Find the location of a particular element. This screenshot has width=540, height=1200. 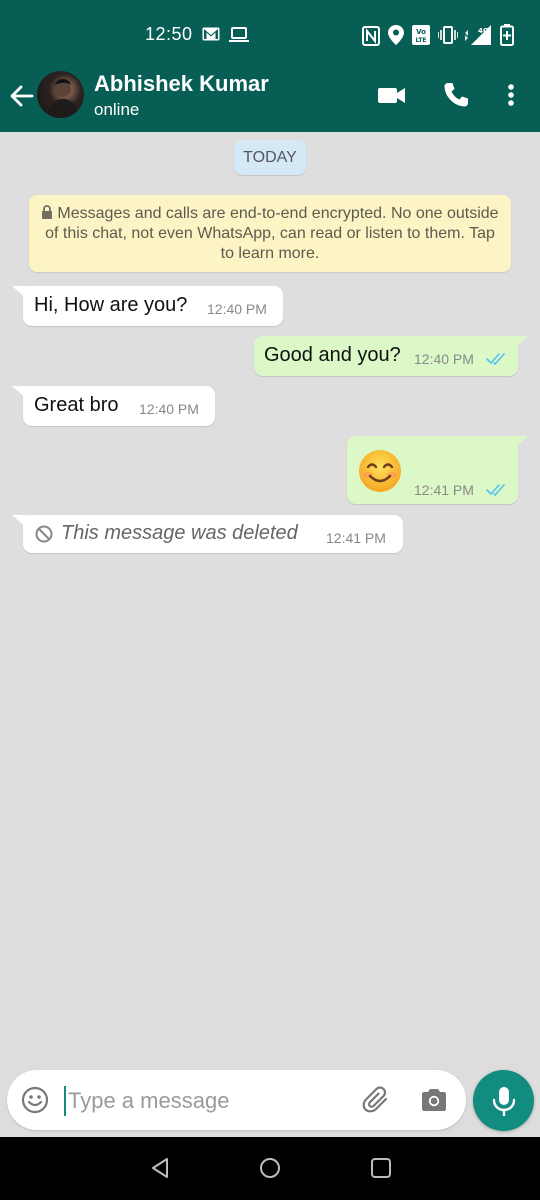

emoji-icon is located at coordinates (35, 1100).